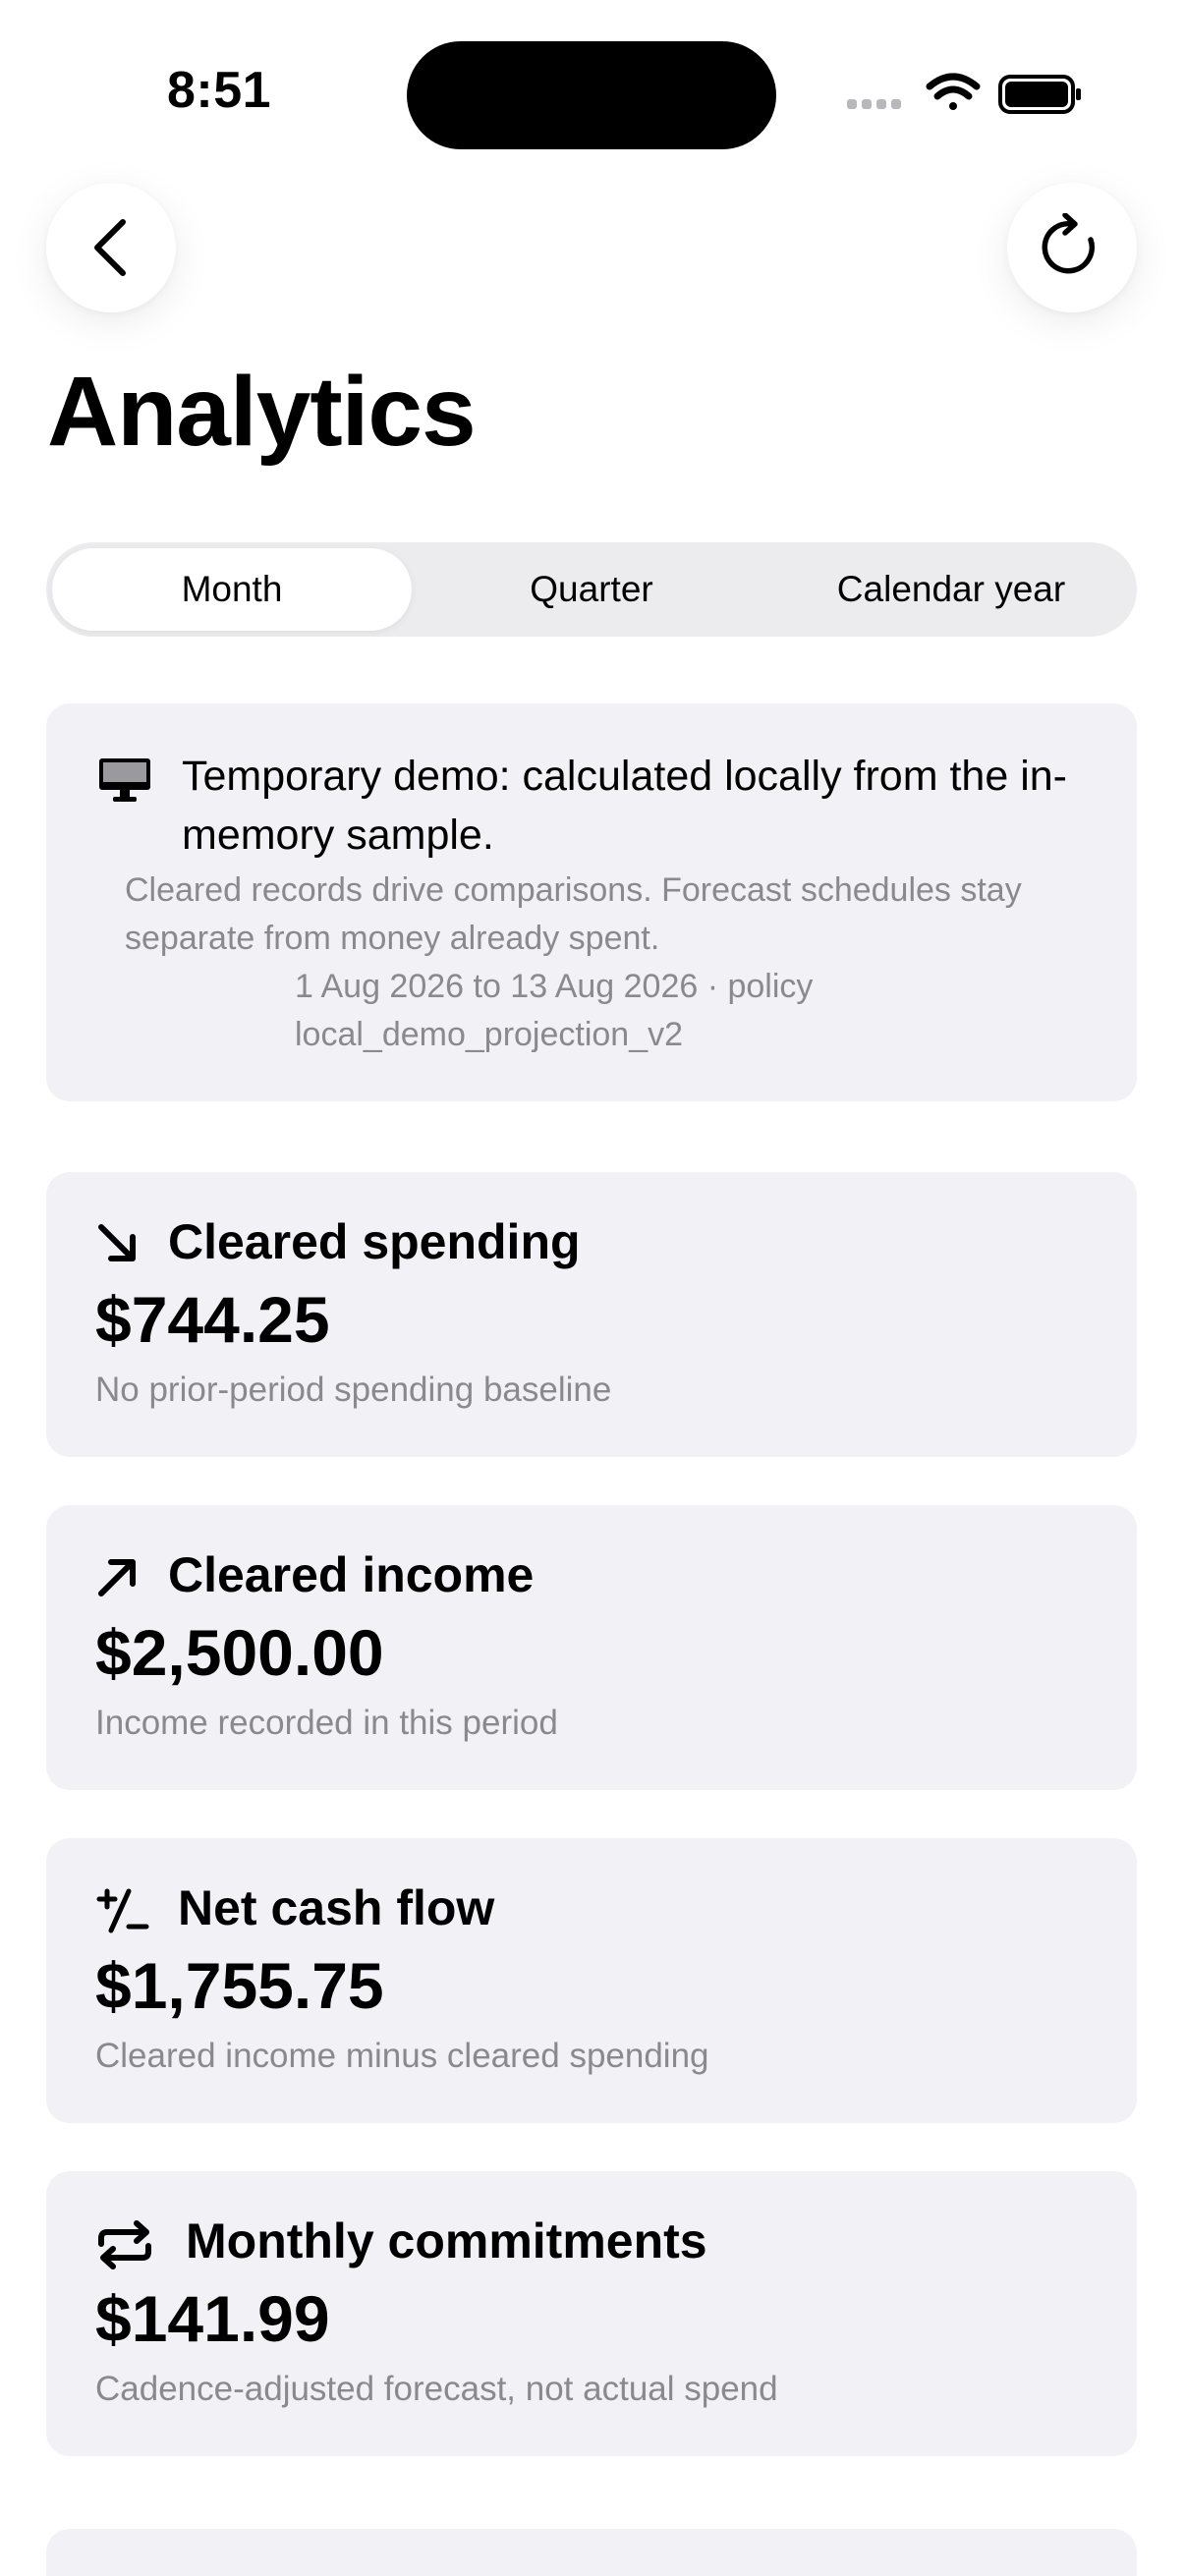  Describe the element at coordinates (375, 1241) in the screenshot. I see `metric-title: Cleared spending` at that location.